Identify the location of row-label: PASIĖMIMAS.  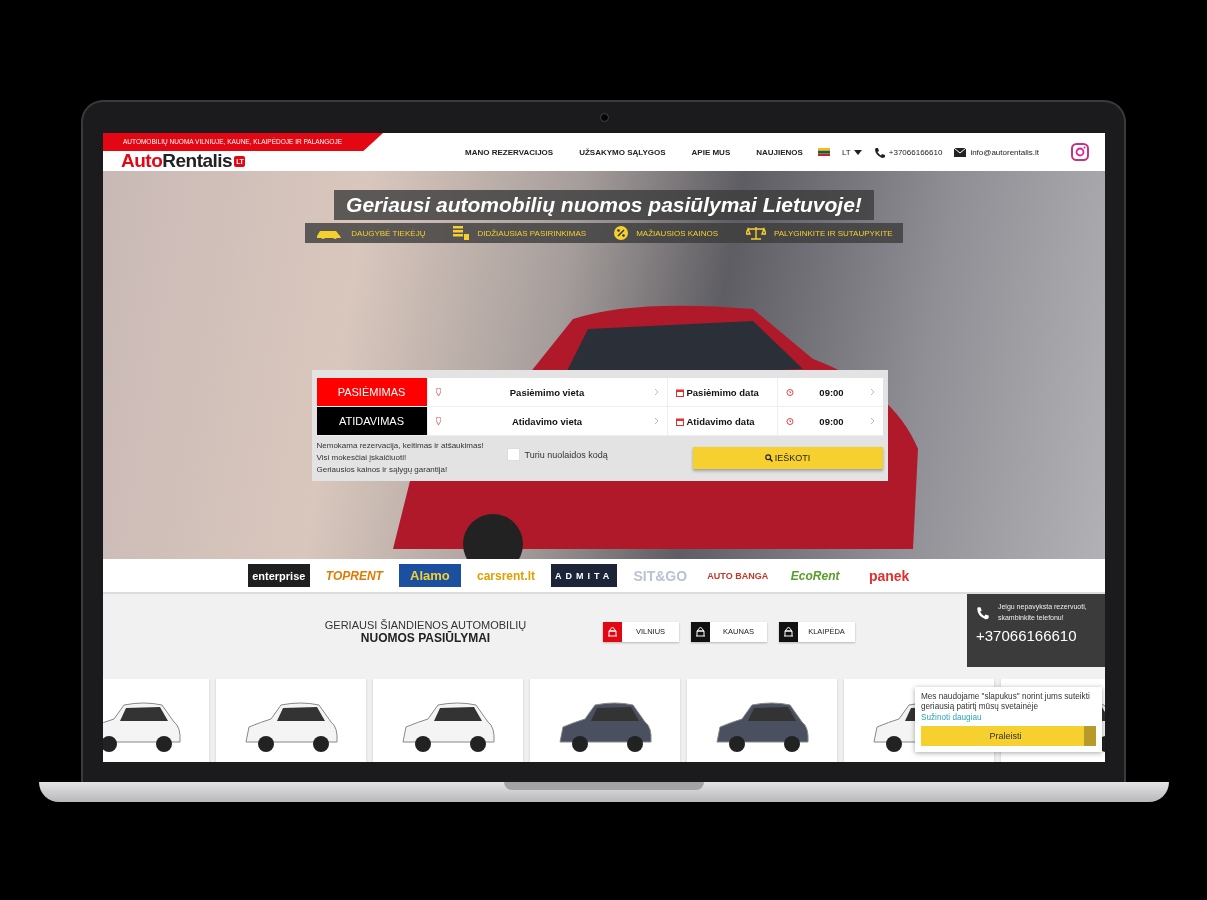
(371, 392).